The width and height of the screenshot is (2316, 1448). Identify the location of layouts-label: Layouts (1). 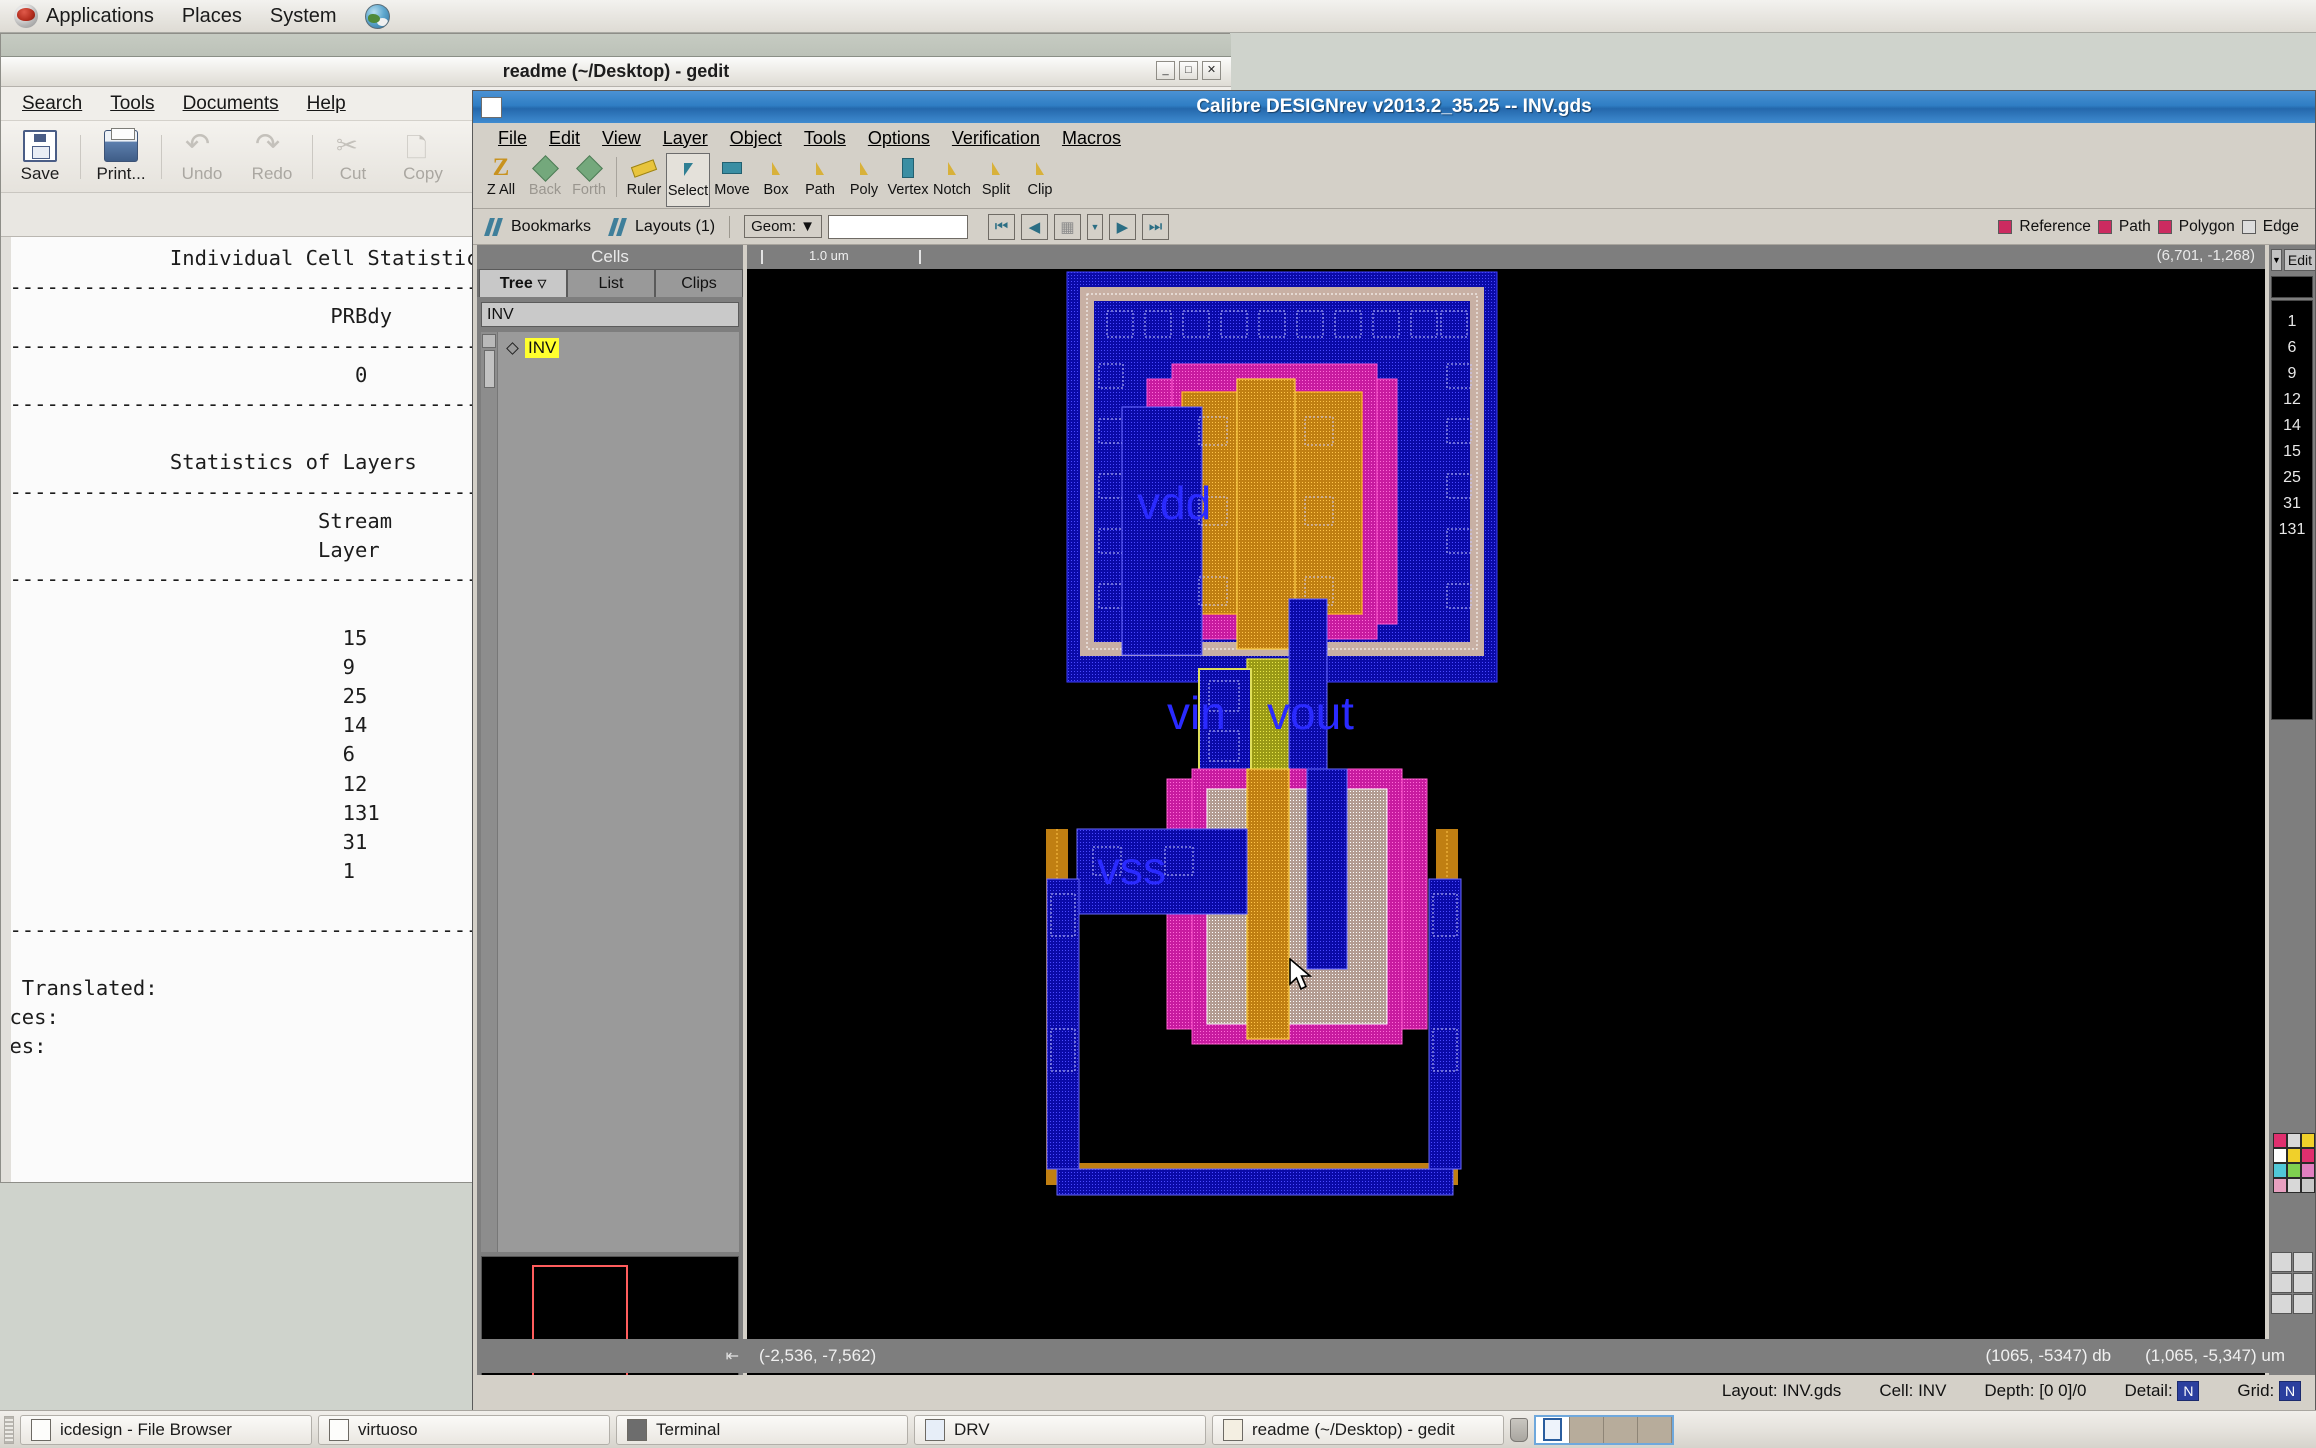
(675, 227).